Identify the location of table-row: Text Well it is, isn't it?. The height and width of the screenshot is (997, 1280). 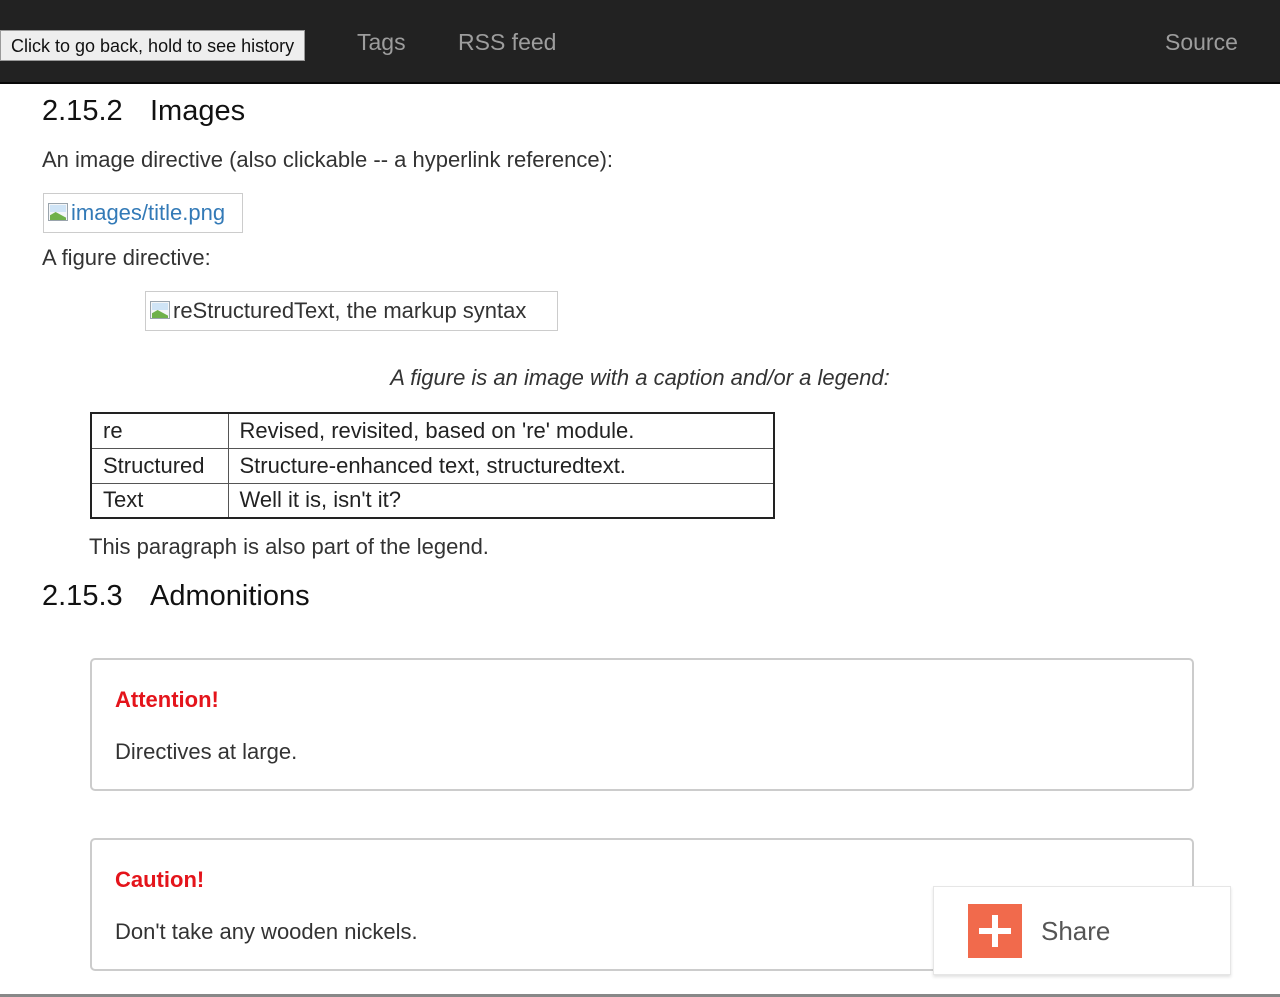
(432, 500).